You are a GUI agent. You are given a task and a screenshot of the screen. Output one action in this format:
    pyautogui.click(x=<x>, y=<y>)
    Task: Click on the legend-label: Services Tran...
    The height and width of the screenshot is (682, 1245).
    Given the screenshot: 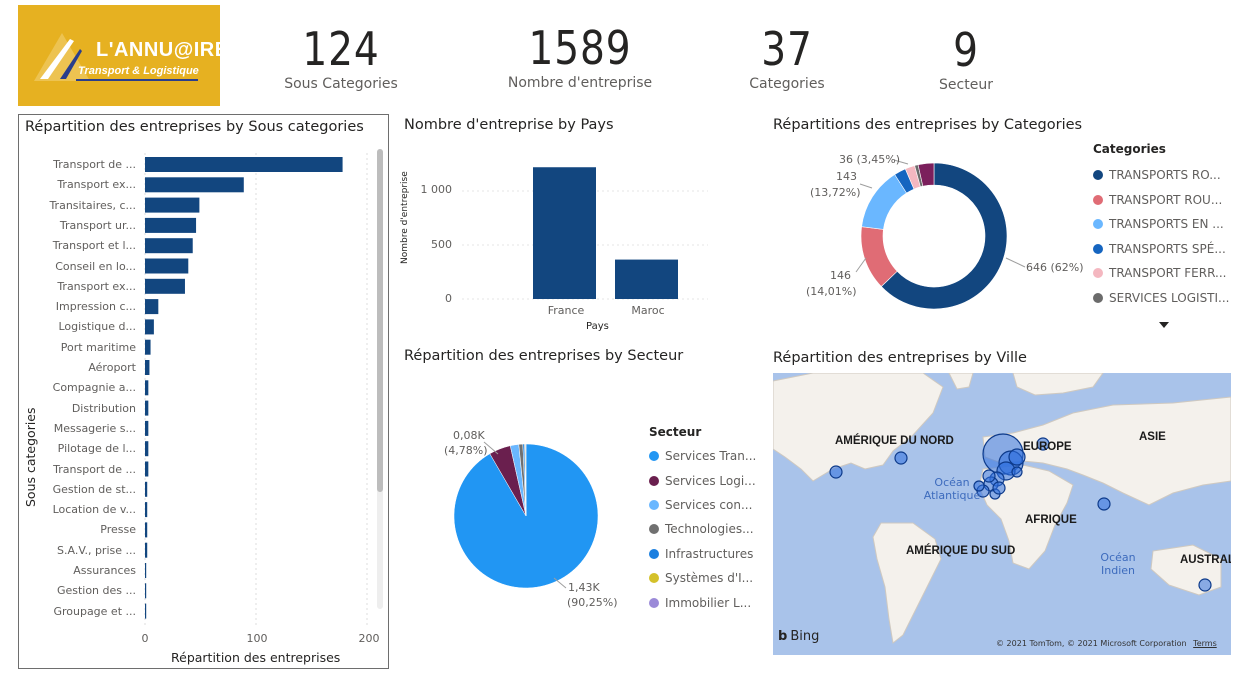 What is the action you would take?
    pyautogui.click(x=711, y=456)
    